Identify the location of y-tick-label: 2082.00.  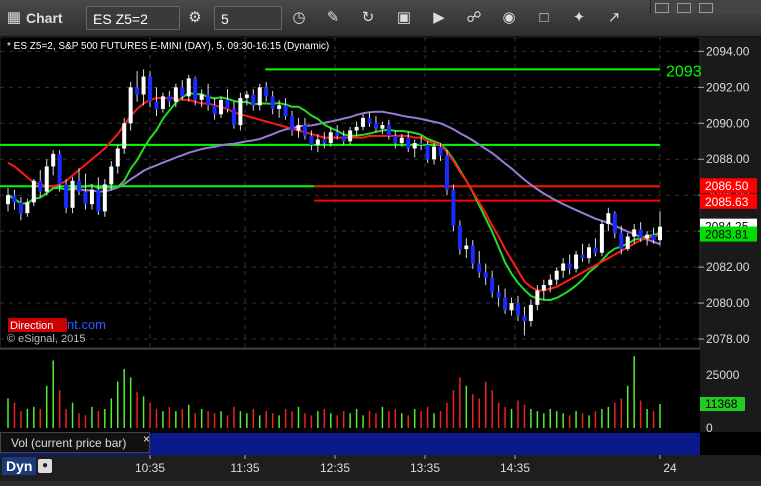
(728, 267).